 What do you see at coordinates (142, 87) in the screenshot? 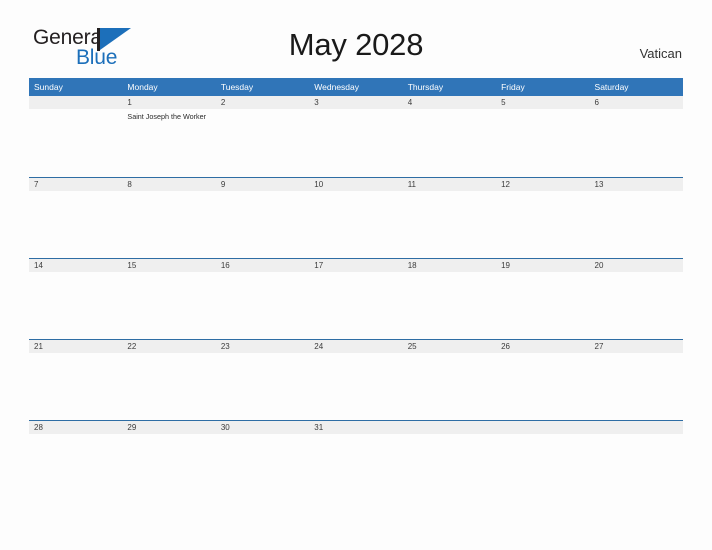
I see `day-header-monday: Monday` at bounding box center [142, 87].